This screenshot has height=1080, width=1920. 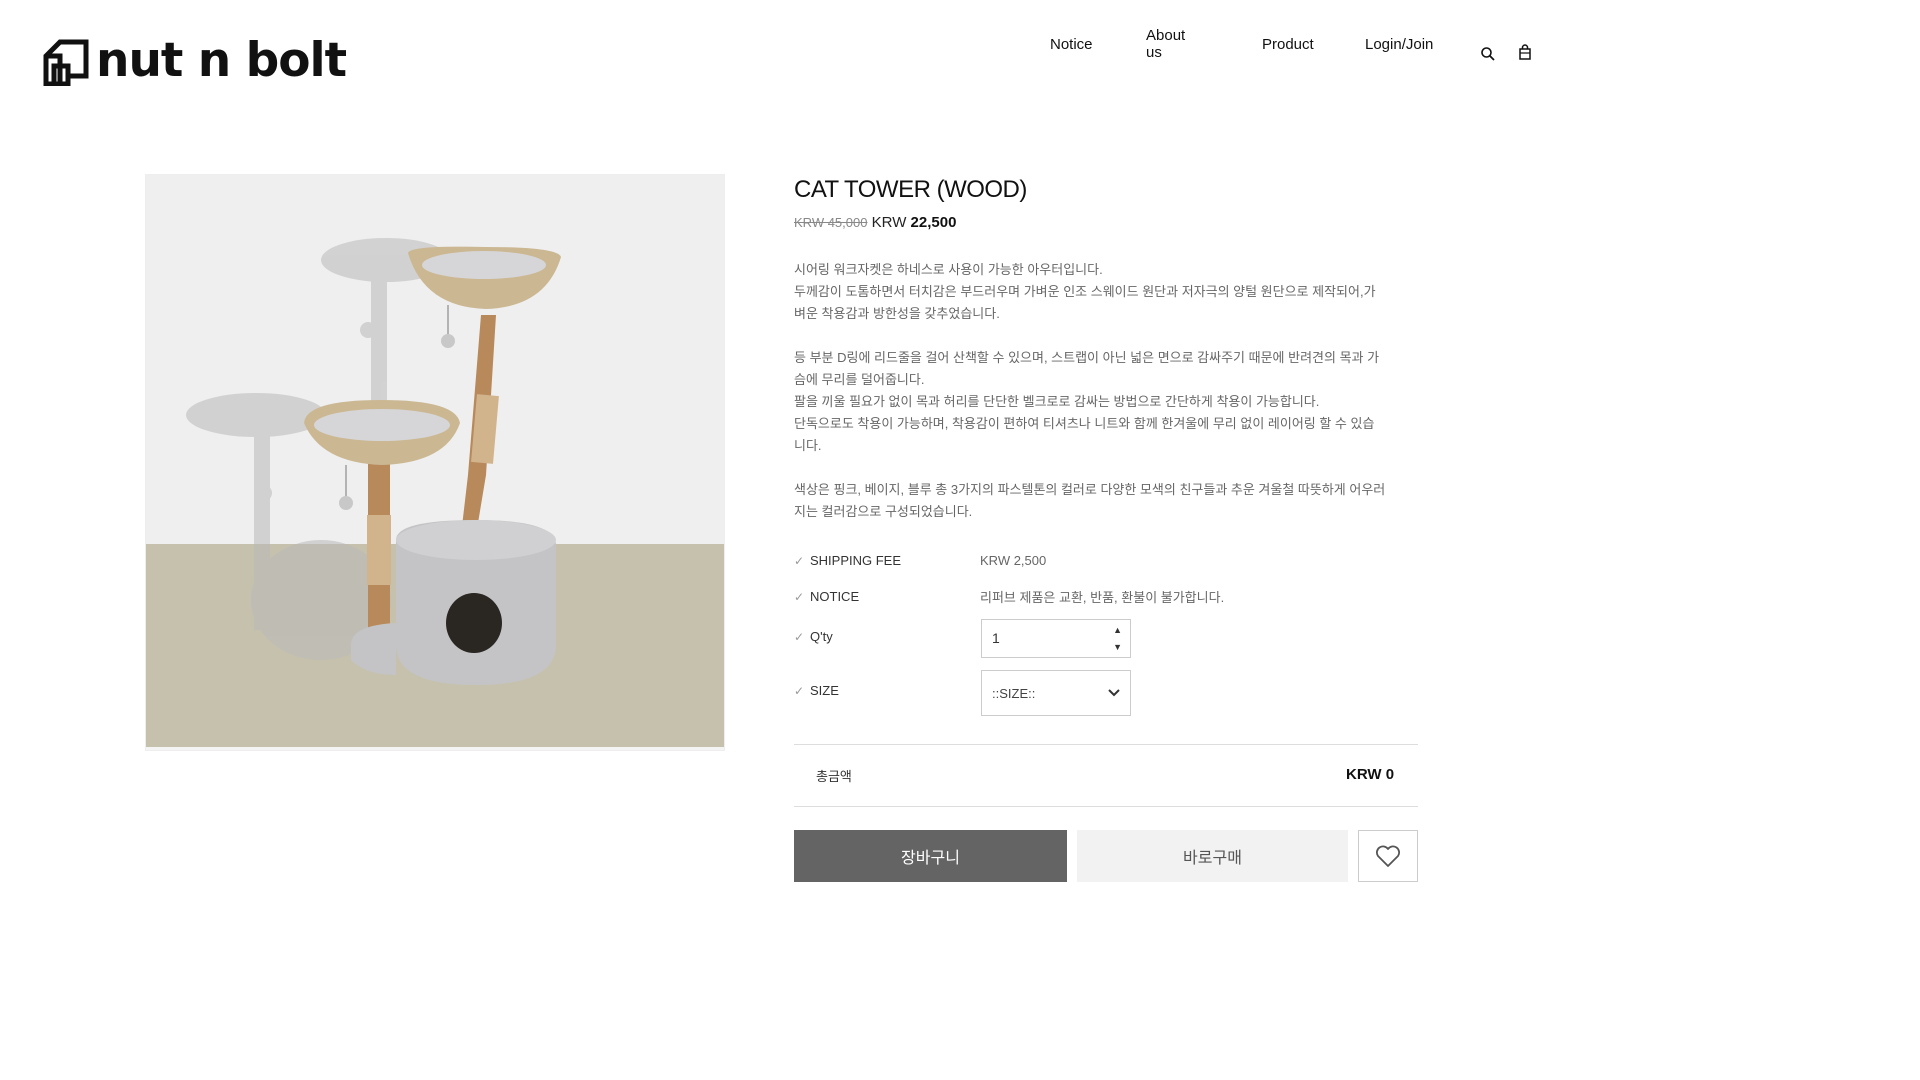 I want to click on heart-icon, so click(x=1388, y=856).